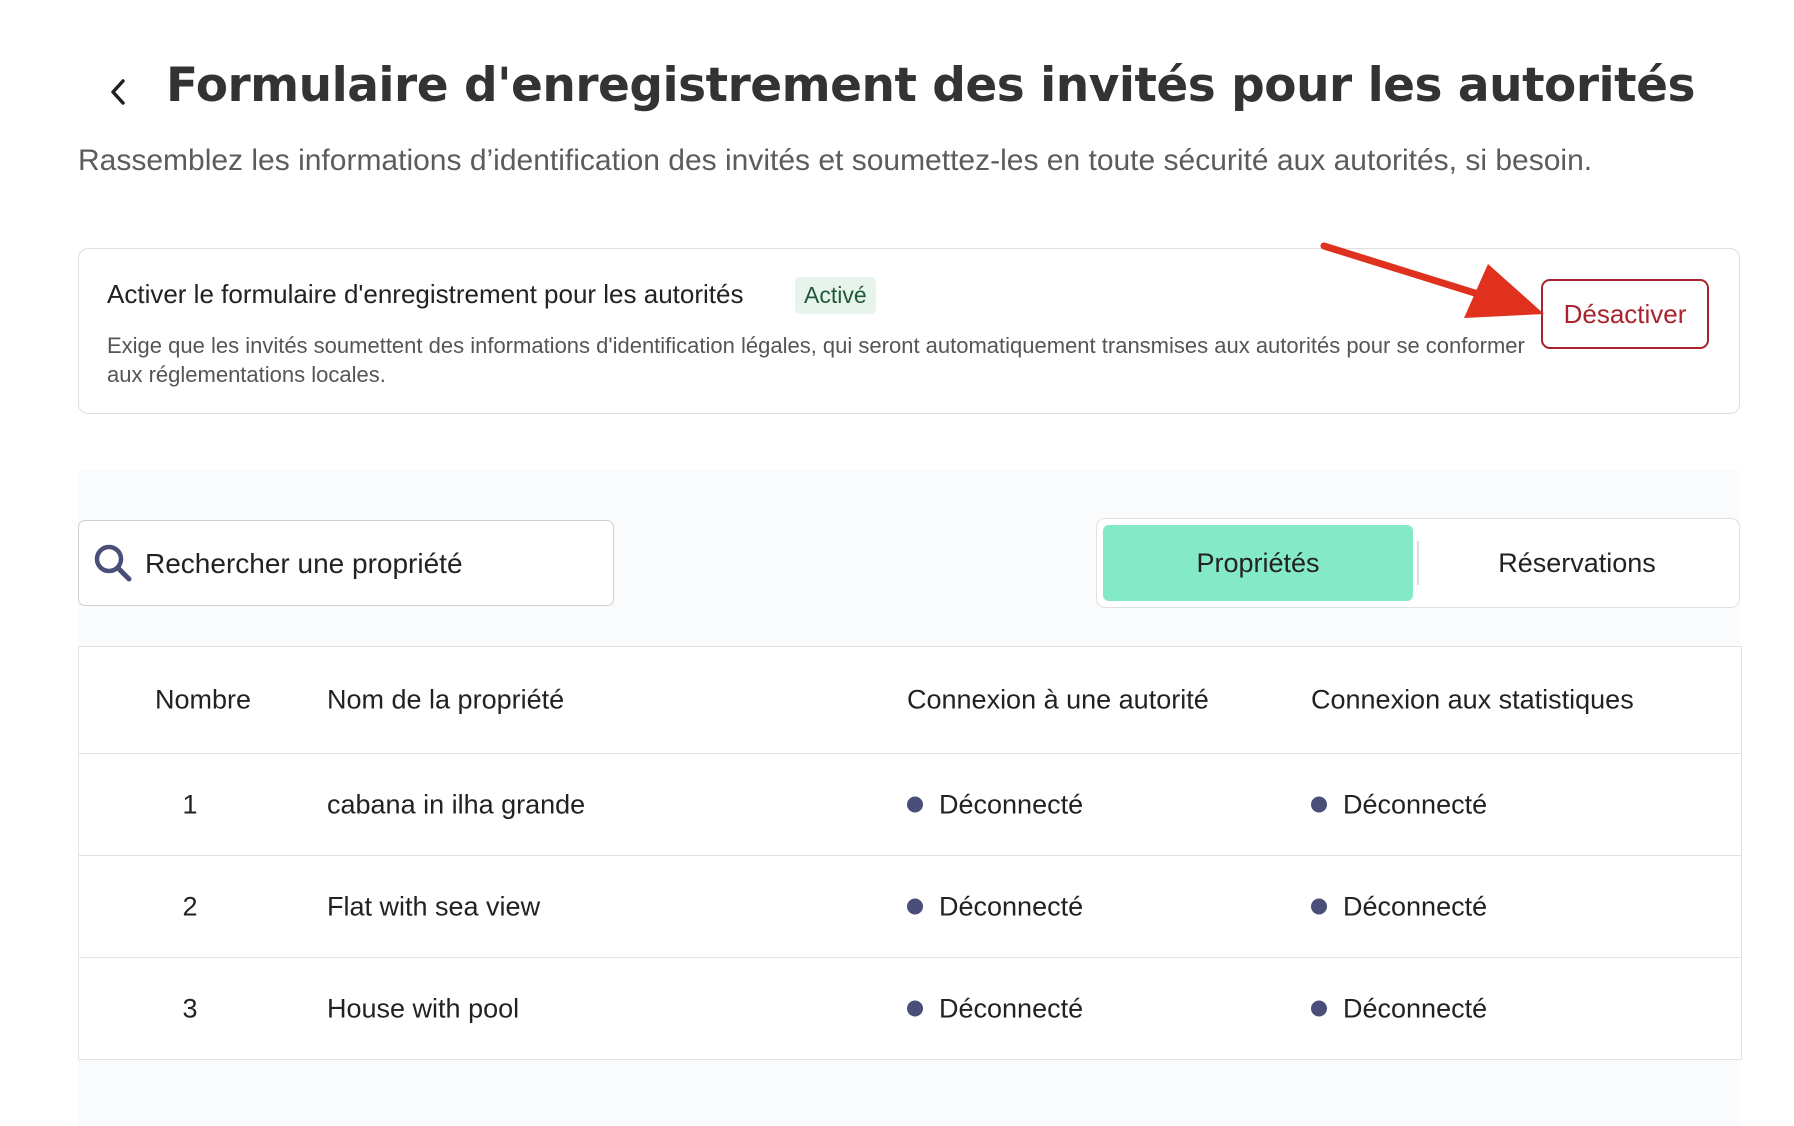 Image resolution: width=1794 pixels, height=1126 pixels. What do you see at coordinates (190, 804) in the screenshot?
I see `row-number: 1` at bounding box center [190, 804].